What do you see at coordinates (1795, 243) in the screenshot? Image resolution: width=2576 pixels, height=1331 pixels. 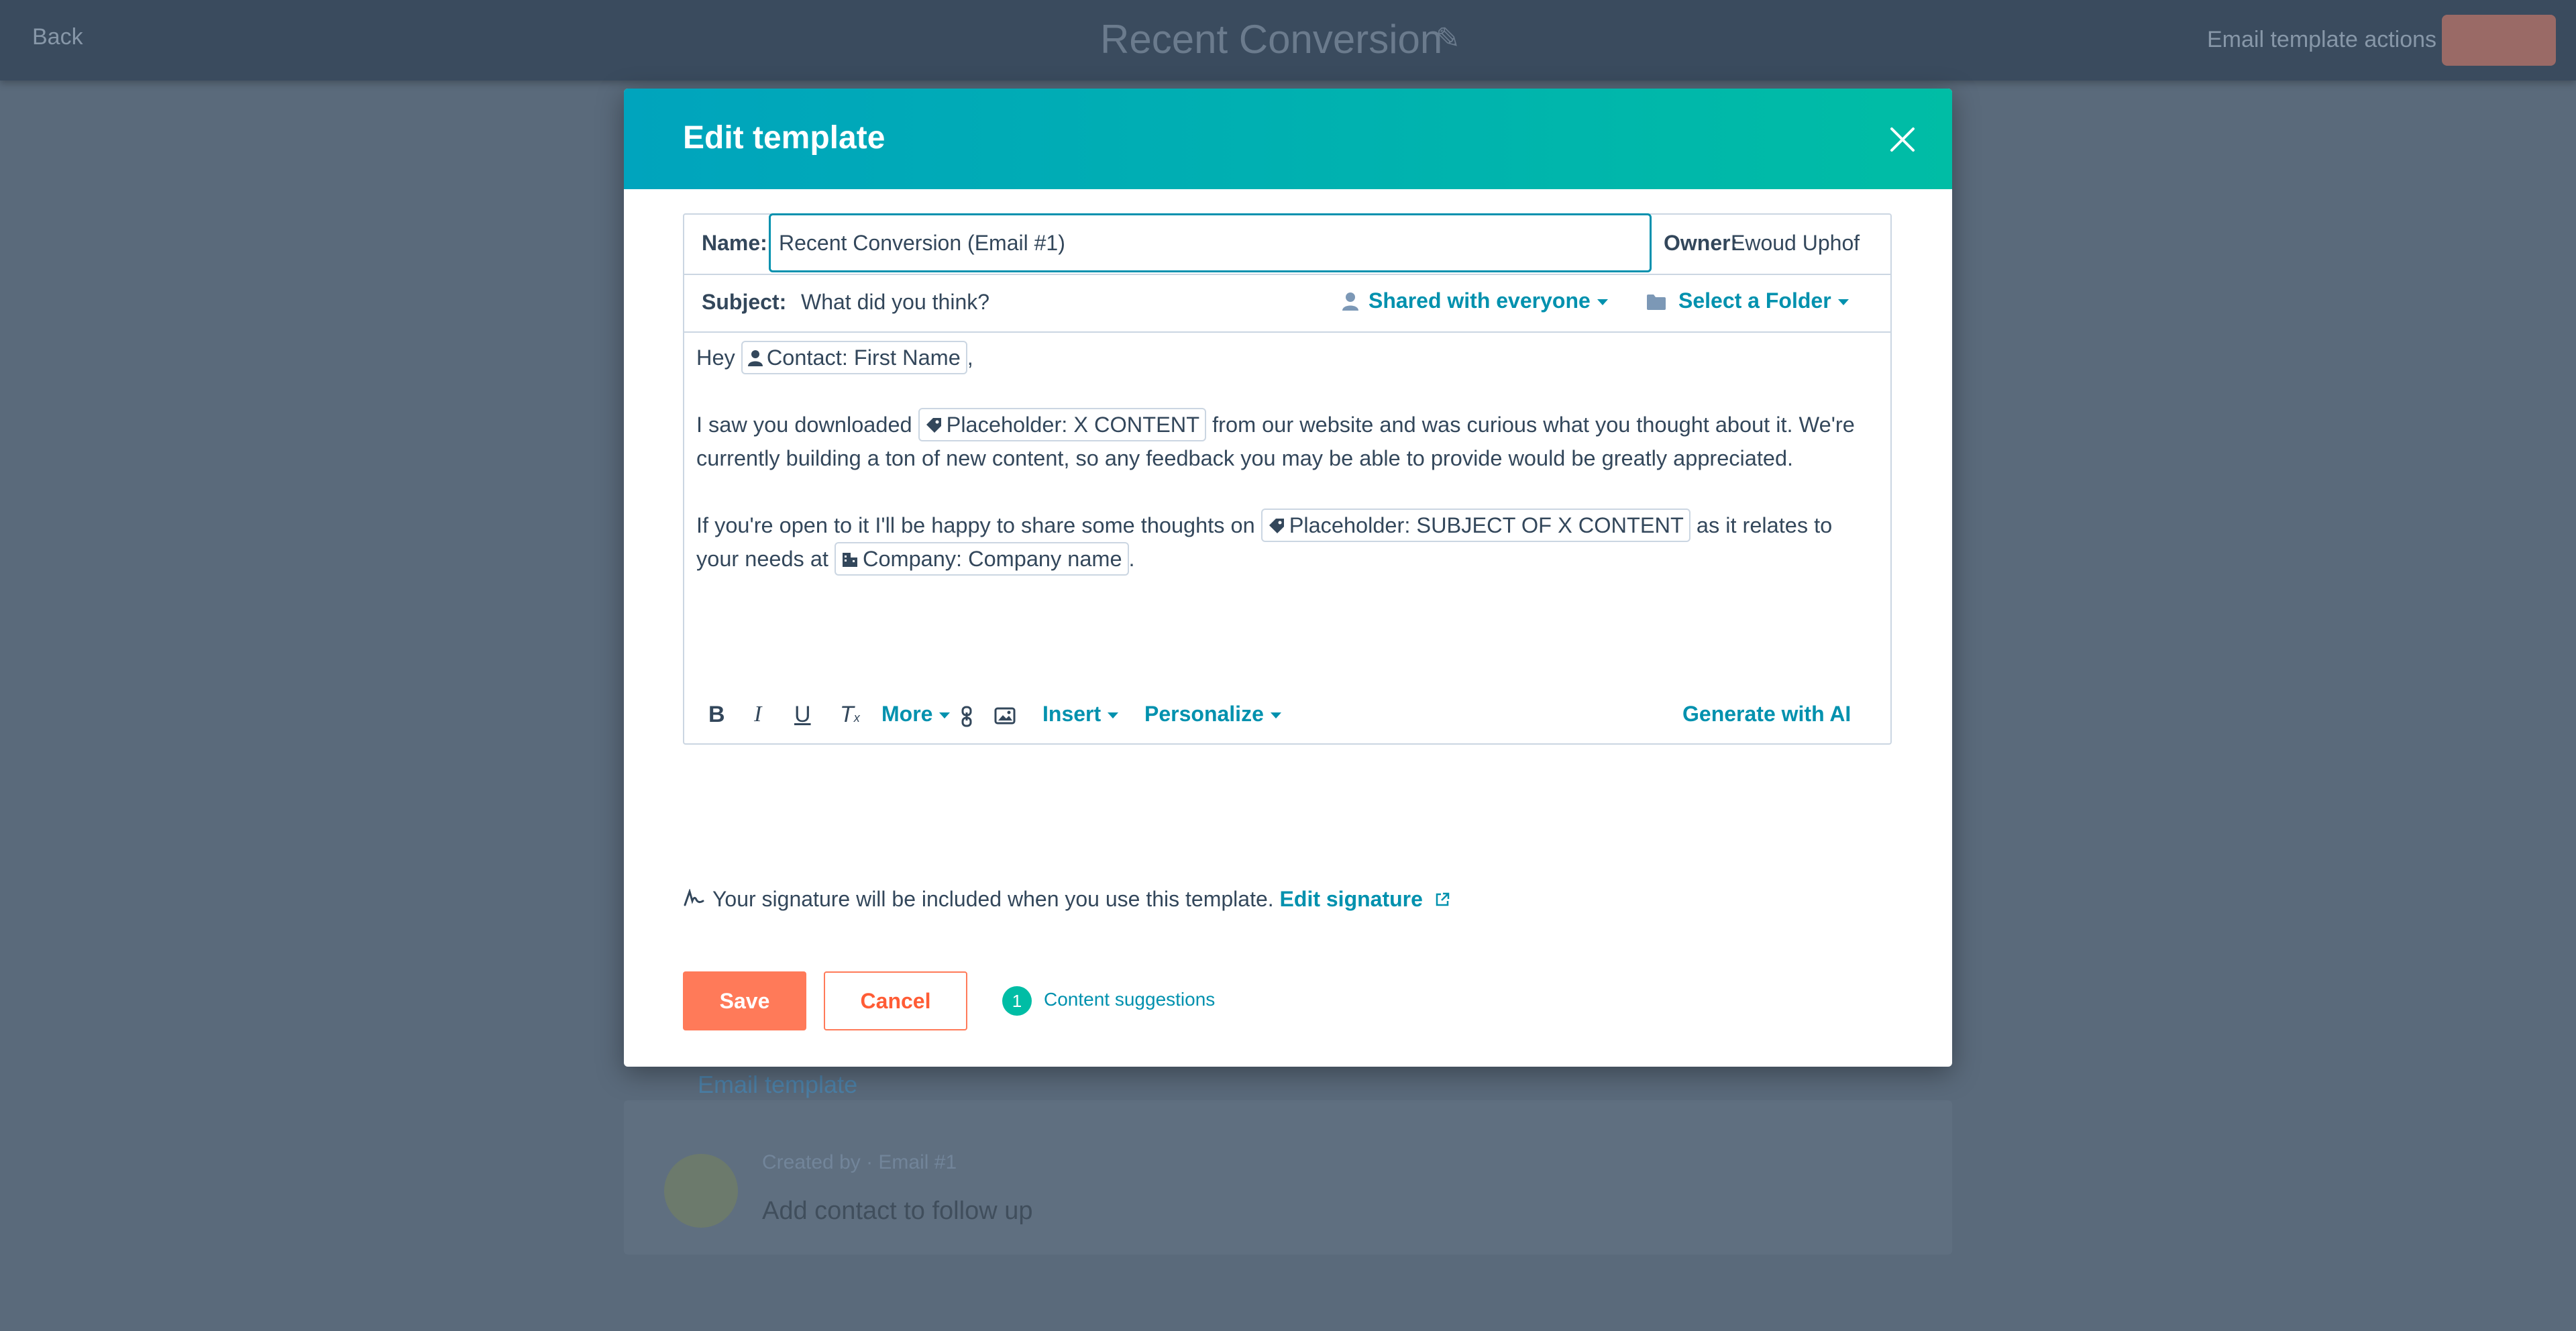 I see `owner-value: Ewoud Uphof` at bounding box center [1795, 243].